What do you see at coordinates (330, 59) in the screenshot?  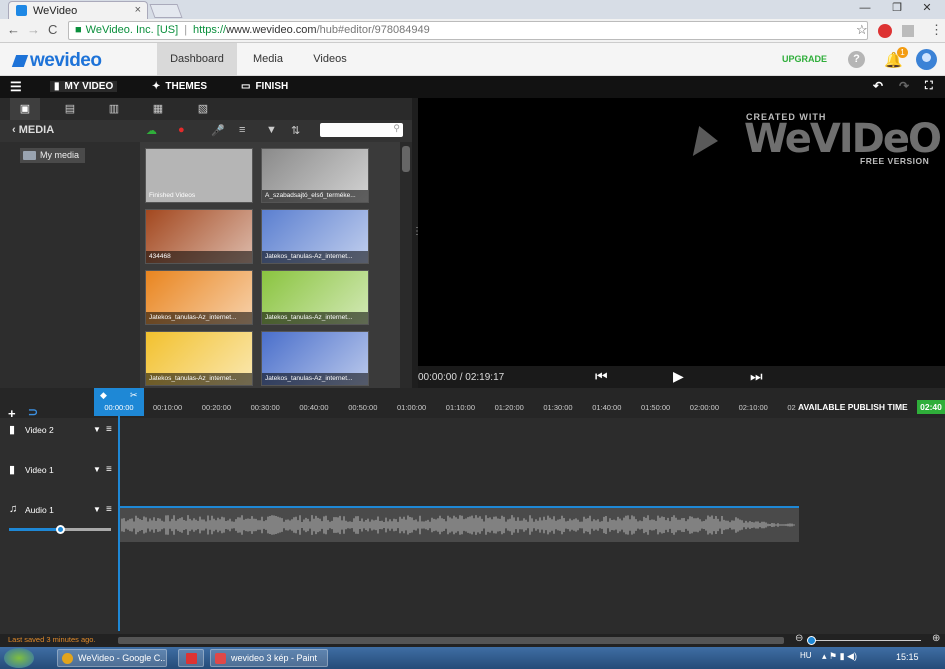 I see `nav-videos: Videos` at bounding box center [330, 59].